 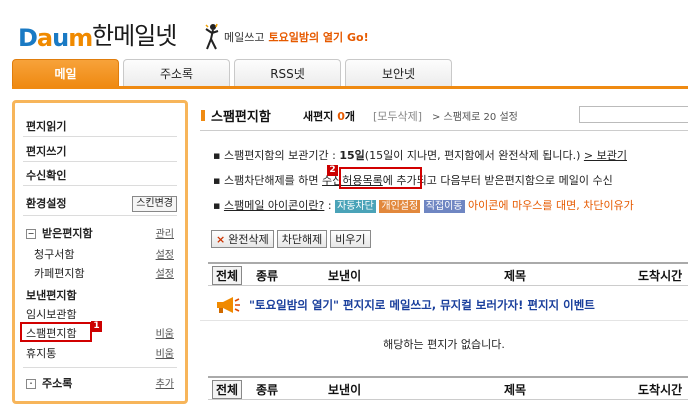 What do you see at coordinates (51, 295) in the screenshot?
I see `sidebar-sent: 보낸편지함` at bounding box center [51, 295].